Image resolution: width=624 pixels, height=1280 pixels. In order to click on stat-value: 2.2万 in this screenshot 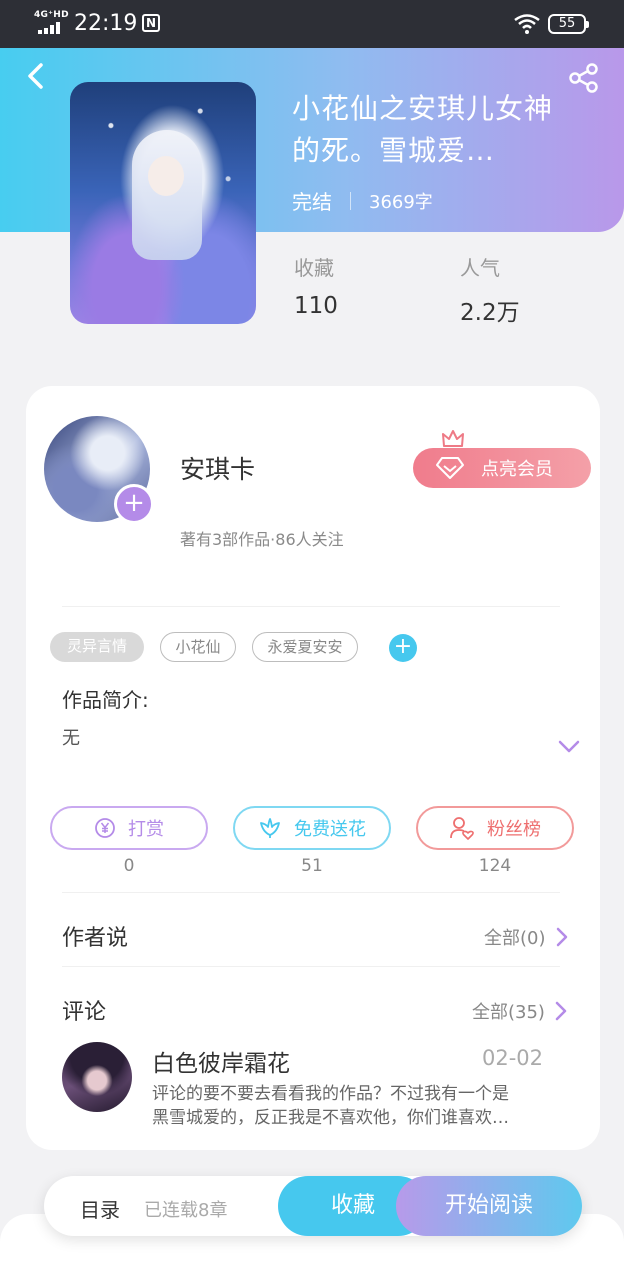, I will do `click(490, 313)`.